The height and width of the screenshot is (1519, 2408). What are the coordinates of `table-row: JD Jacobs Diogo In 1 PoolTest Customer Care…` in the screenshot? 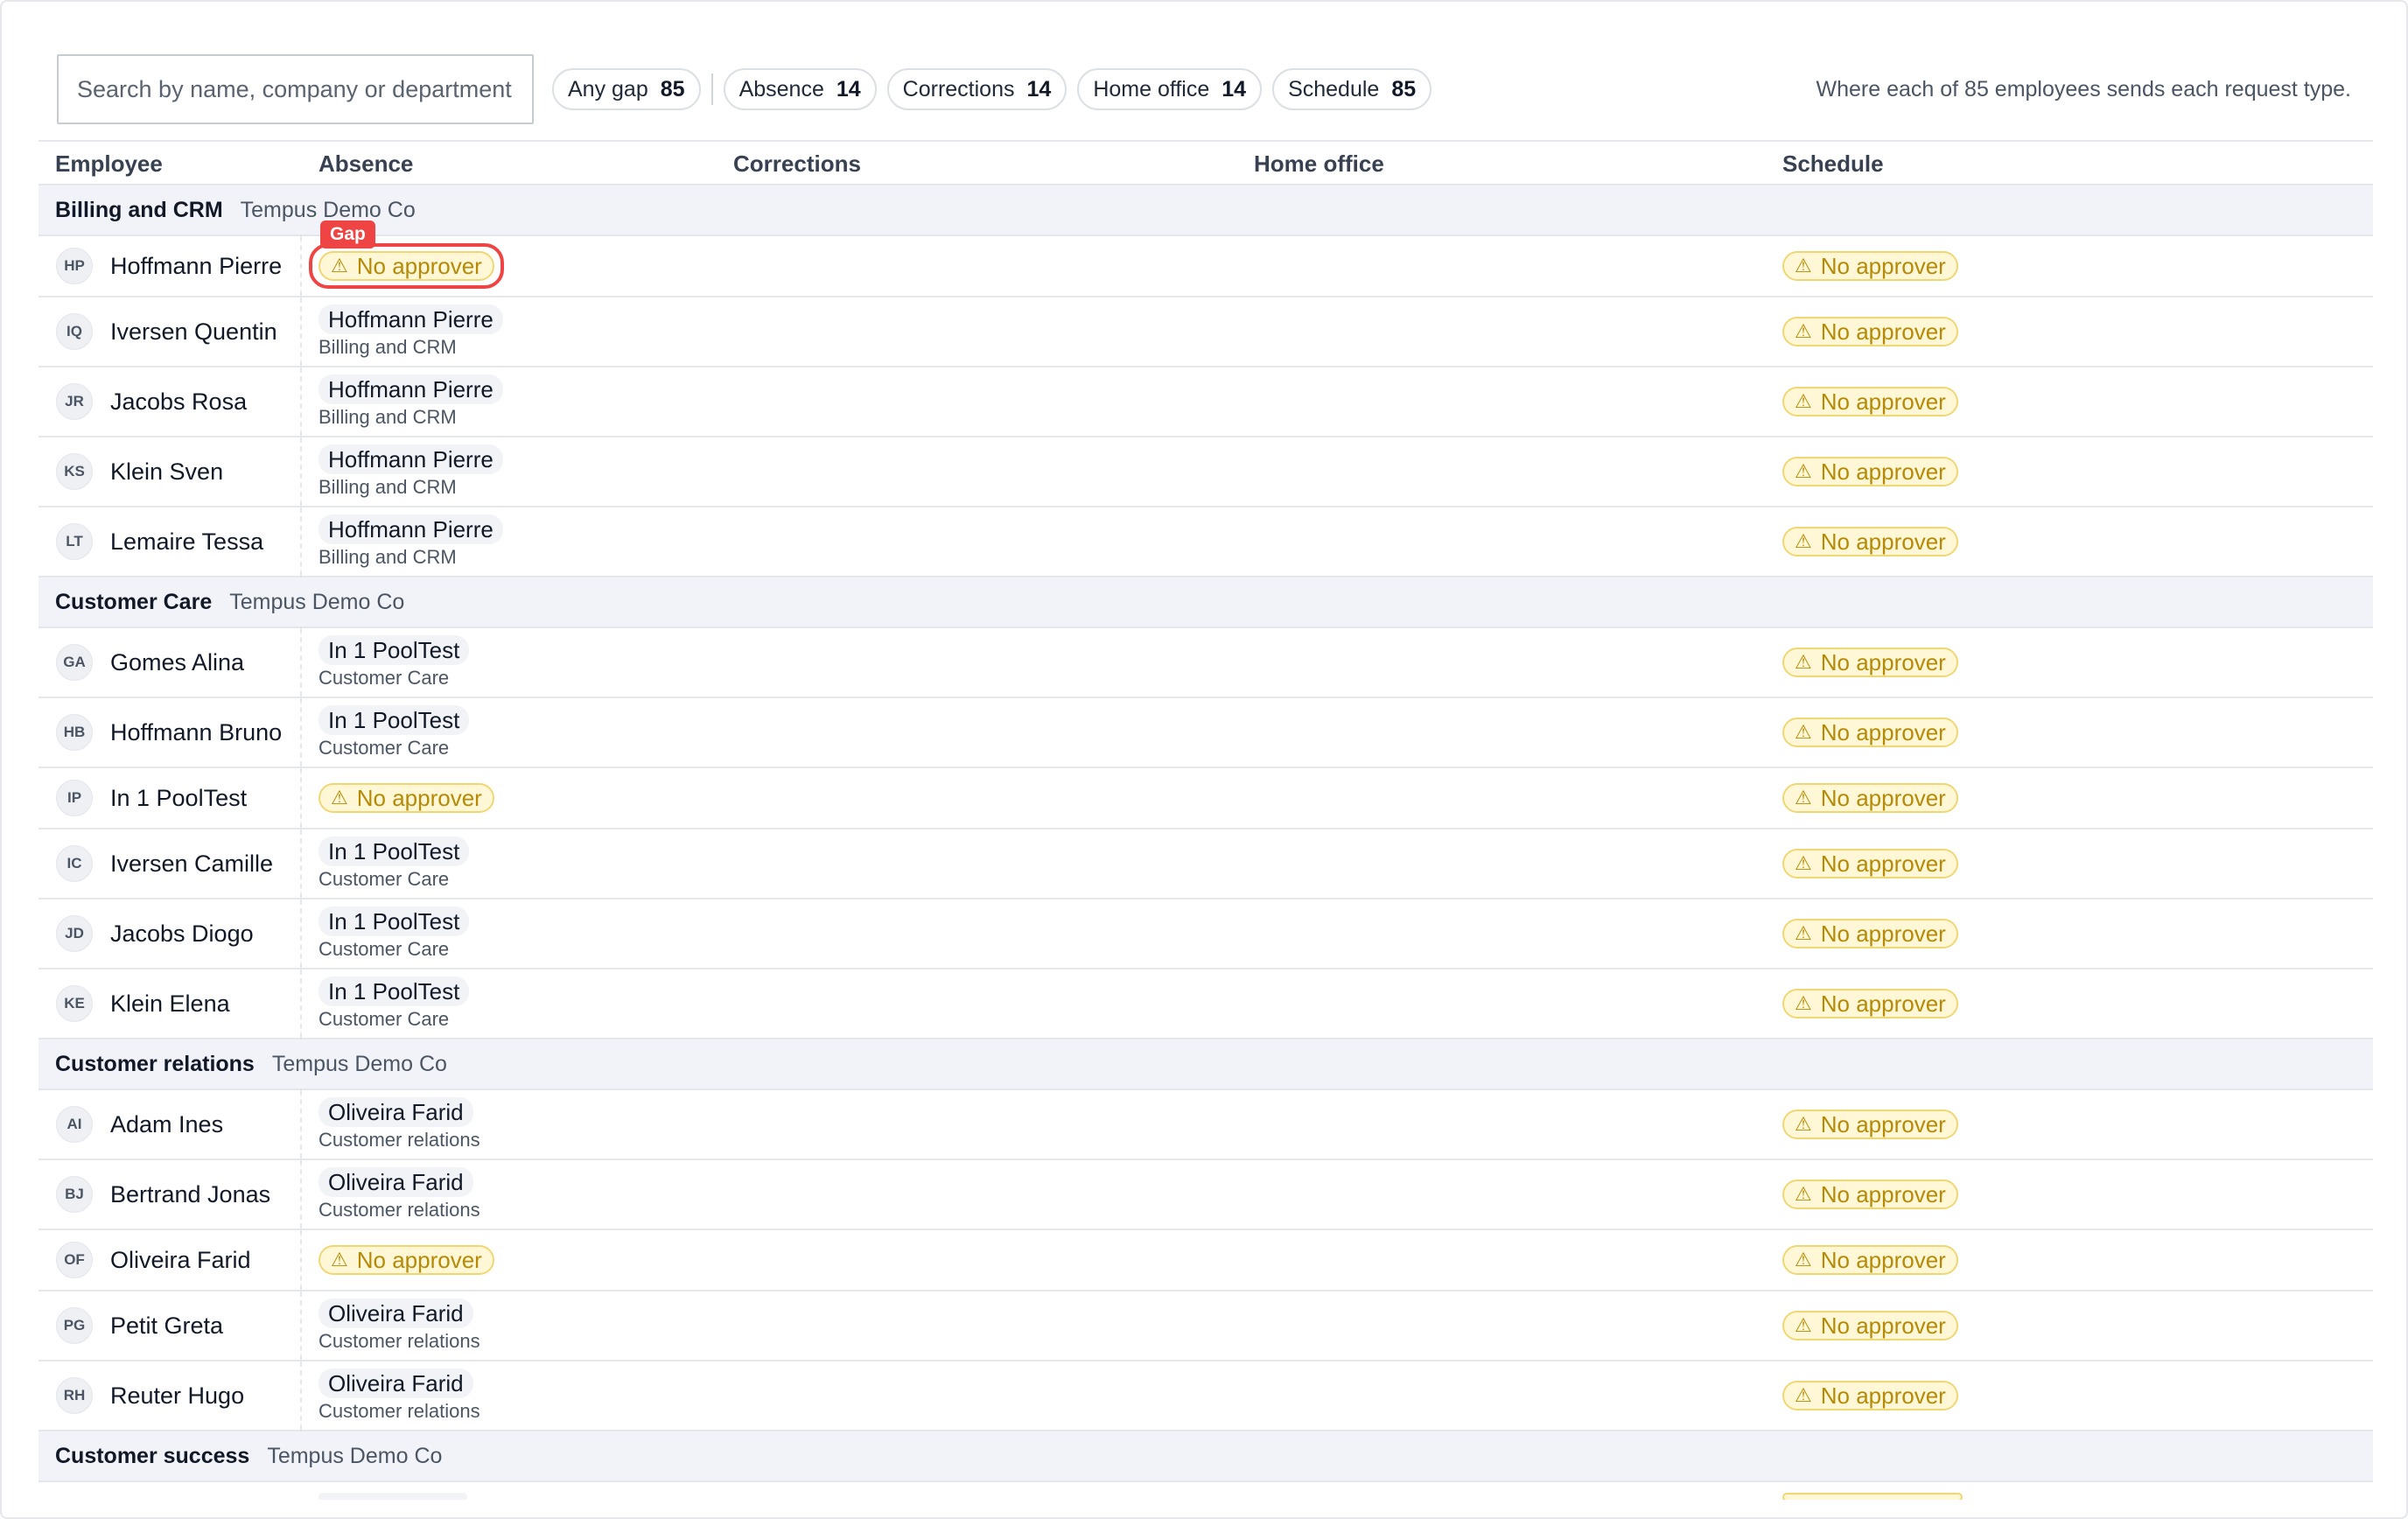 It's located at (1205, 935).